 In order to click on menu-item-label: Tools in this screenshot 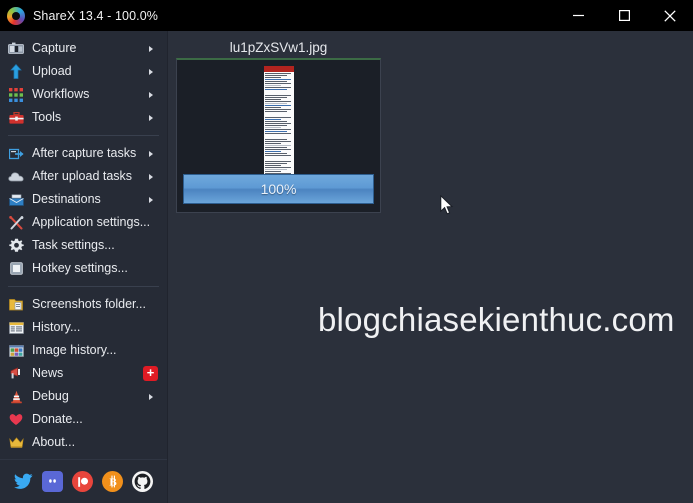, I will do `click(47, 117)`.